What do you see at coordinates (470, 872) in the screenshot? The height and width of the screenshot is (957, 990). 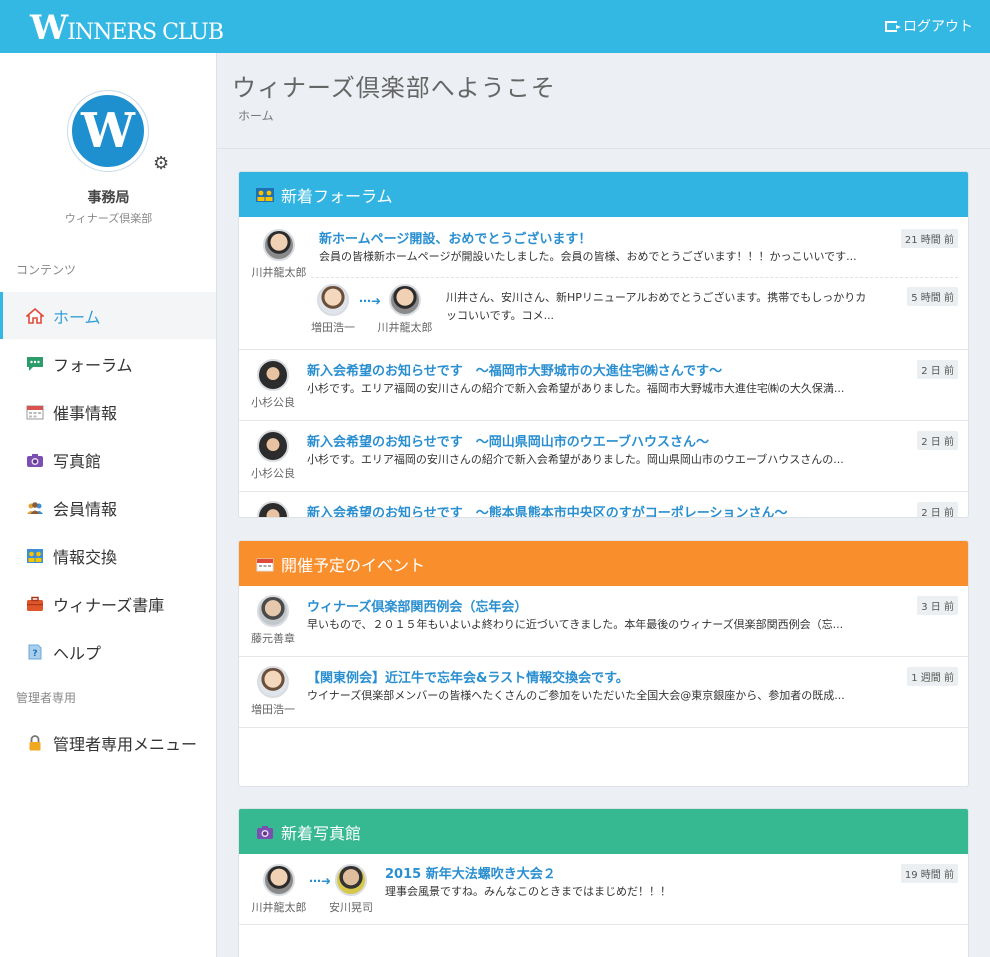 I see `photo-title-link: 2015 新年大法螺吹き大会２` at bounding box center [470, 872].